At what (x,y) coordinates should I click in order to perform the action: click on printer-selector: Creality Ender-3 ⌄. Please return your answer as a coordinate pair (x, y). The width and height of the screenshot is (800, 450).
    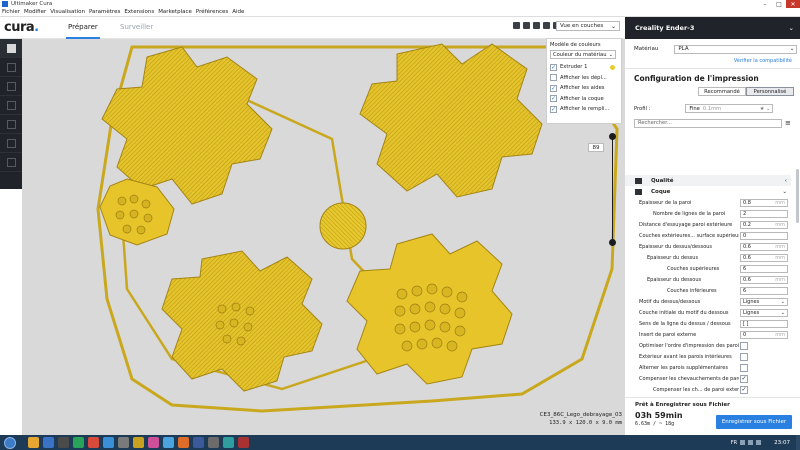
    Looking at the image, I should click on (712, 28).